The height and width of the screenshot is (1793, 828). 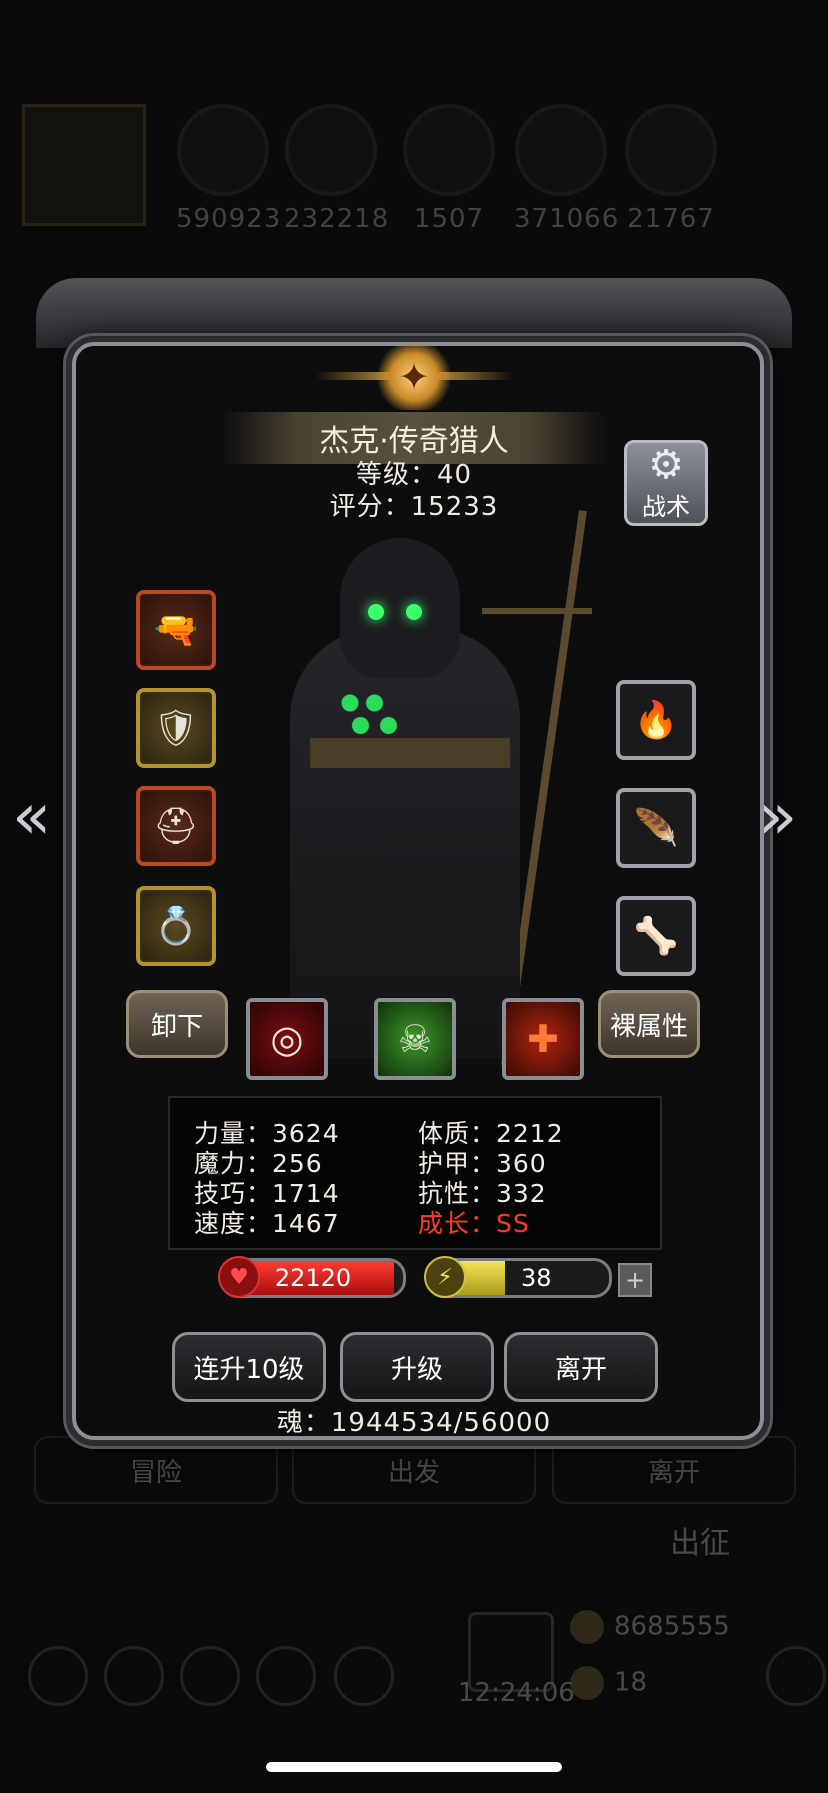 I want to click on heal-cross-skill-icon: ✚, so click(x=543, y=1039).